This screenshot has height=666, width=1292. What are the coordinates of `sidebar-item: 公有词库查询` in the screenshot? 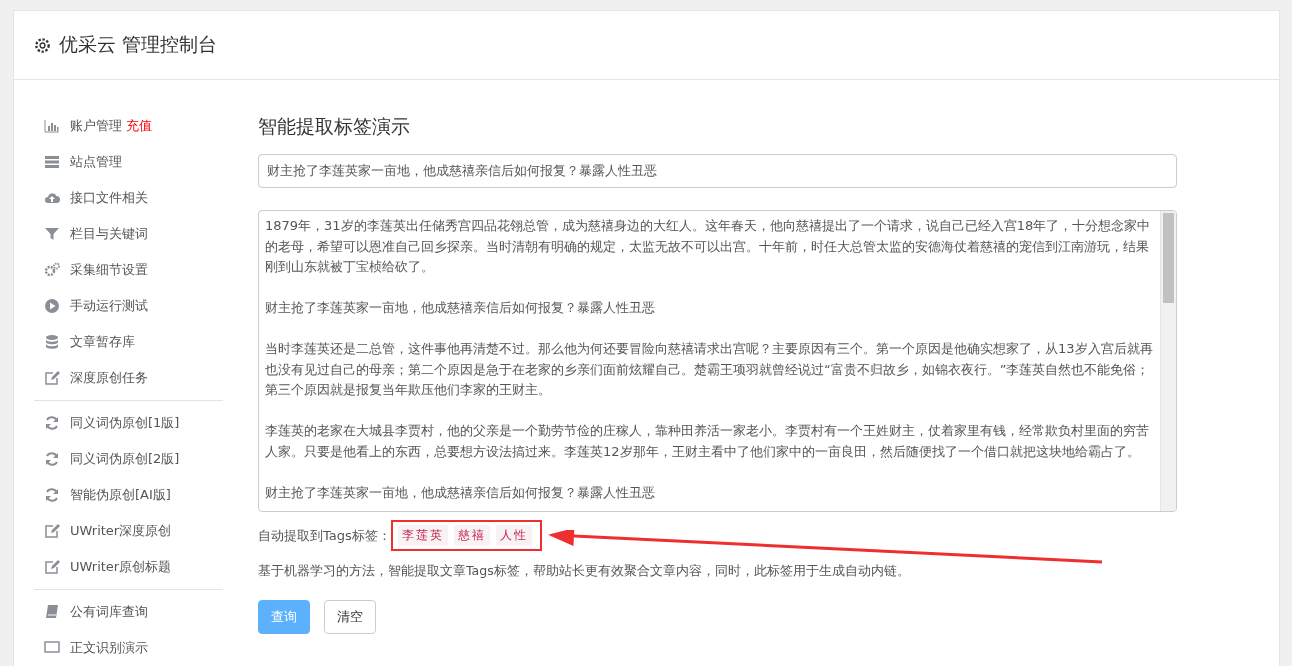 It's located at (128, 612).